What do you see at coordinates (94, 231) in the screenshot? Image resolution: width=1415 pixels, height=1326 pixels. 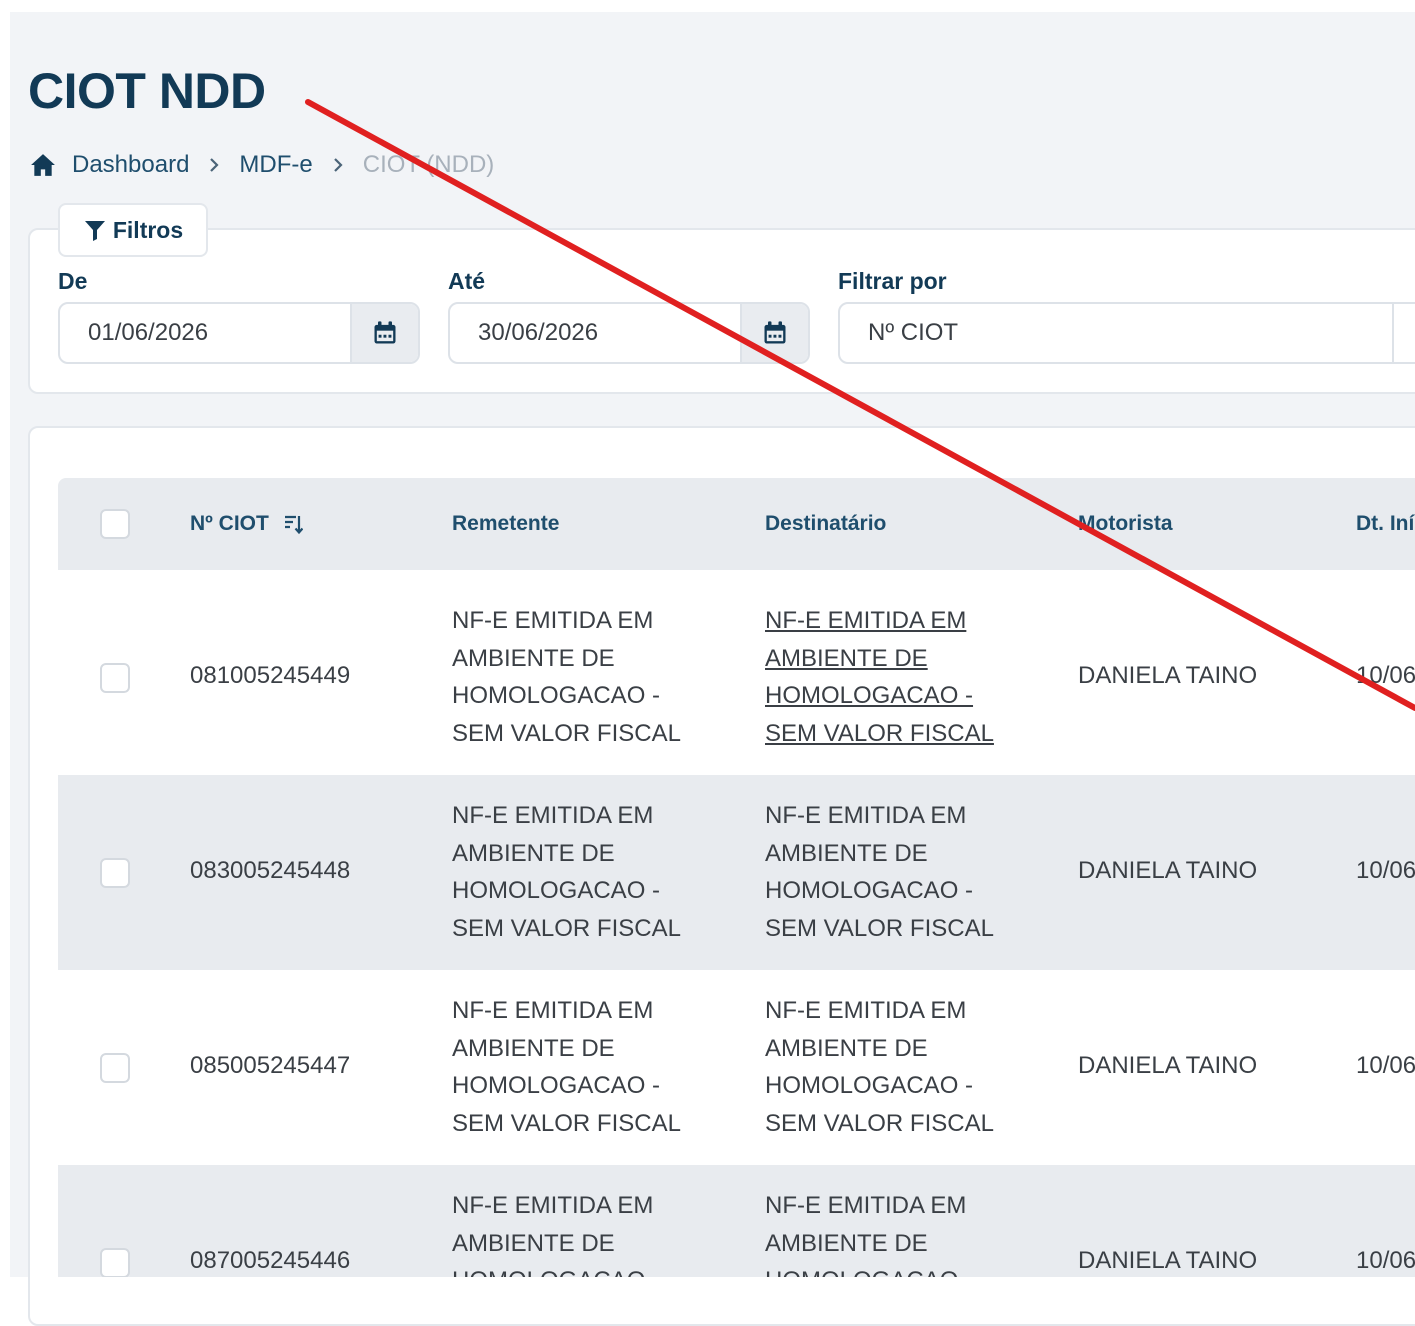 I see `filter-icon` at bounding box center [94, 231].